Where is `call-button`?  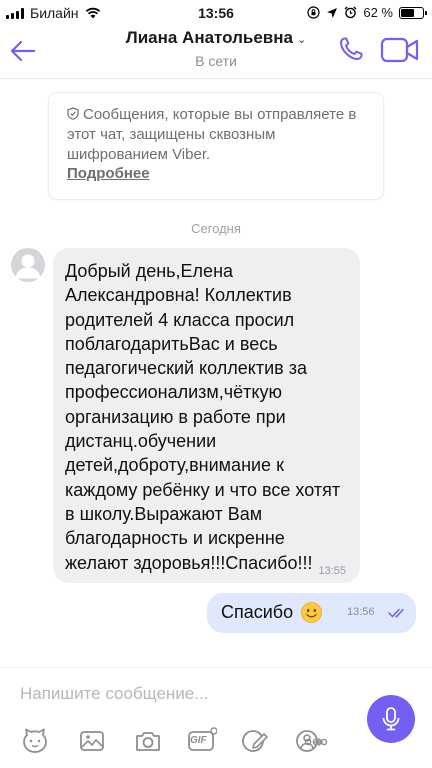 call-button is located at coordinates (351, 49).